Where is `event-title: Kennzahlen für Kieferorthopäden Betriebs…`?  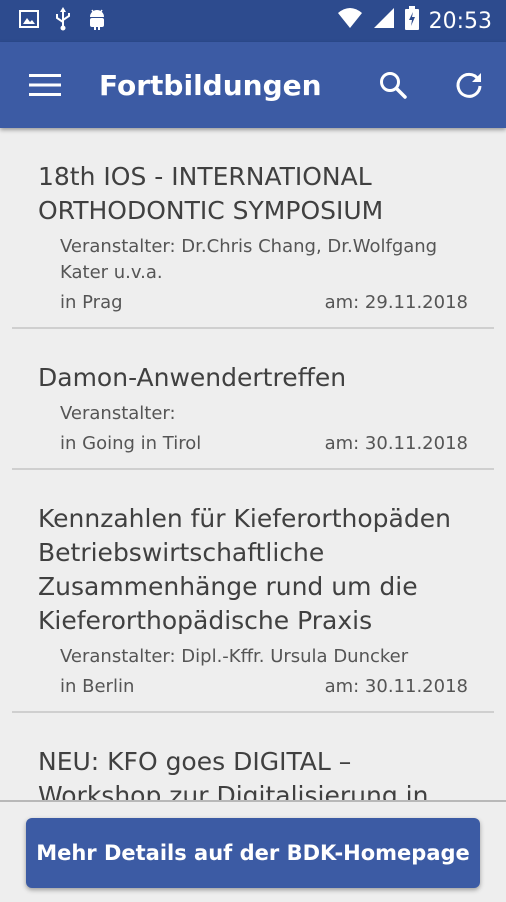
event-title: Kennzahlen für Kieferorthopäden Betriebs… is located at coordinates (244, 569).